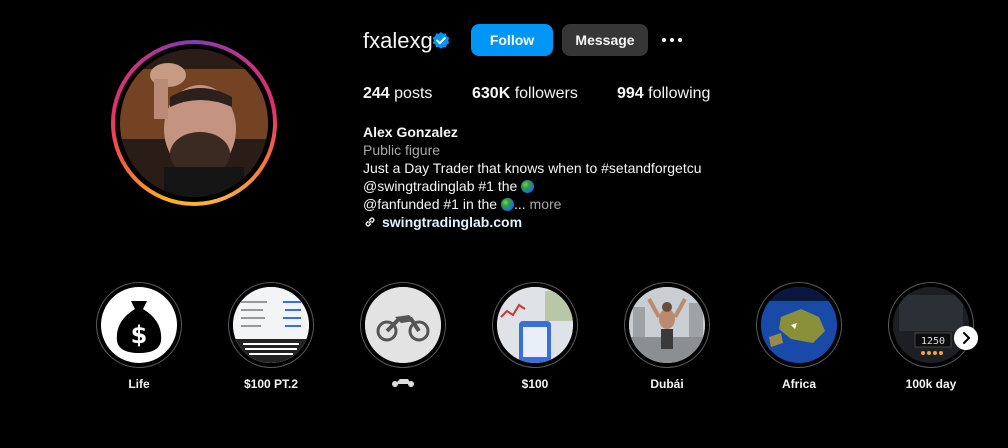  I want to click on followers-label: followers, so click(546, 93).